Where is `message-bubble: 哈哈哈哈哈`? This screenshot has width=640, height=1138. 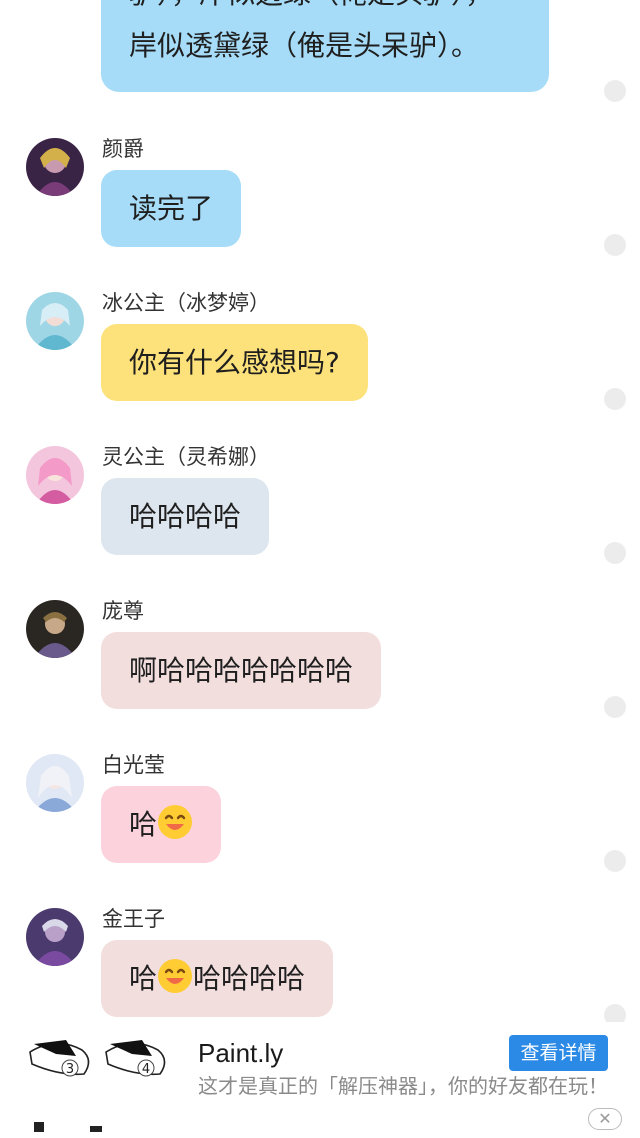
message-bubble: 哈哈哈哈哈 is located at coordinates (217, 978).